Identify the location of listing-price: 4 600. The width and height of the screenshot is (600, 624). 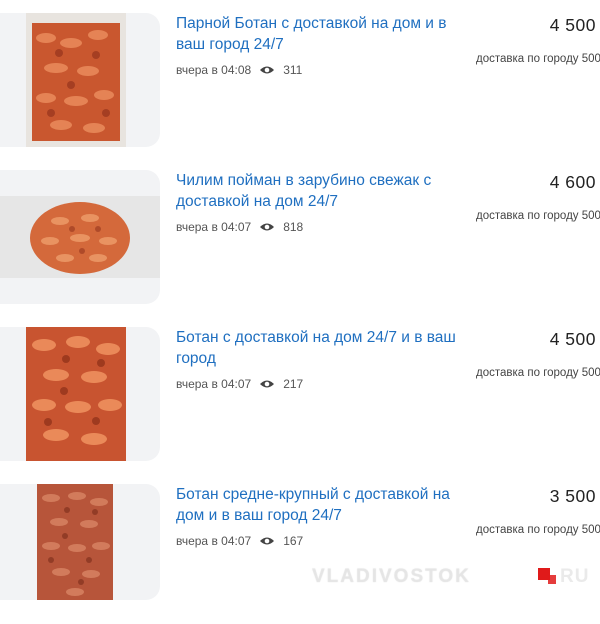
(572, 182).